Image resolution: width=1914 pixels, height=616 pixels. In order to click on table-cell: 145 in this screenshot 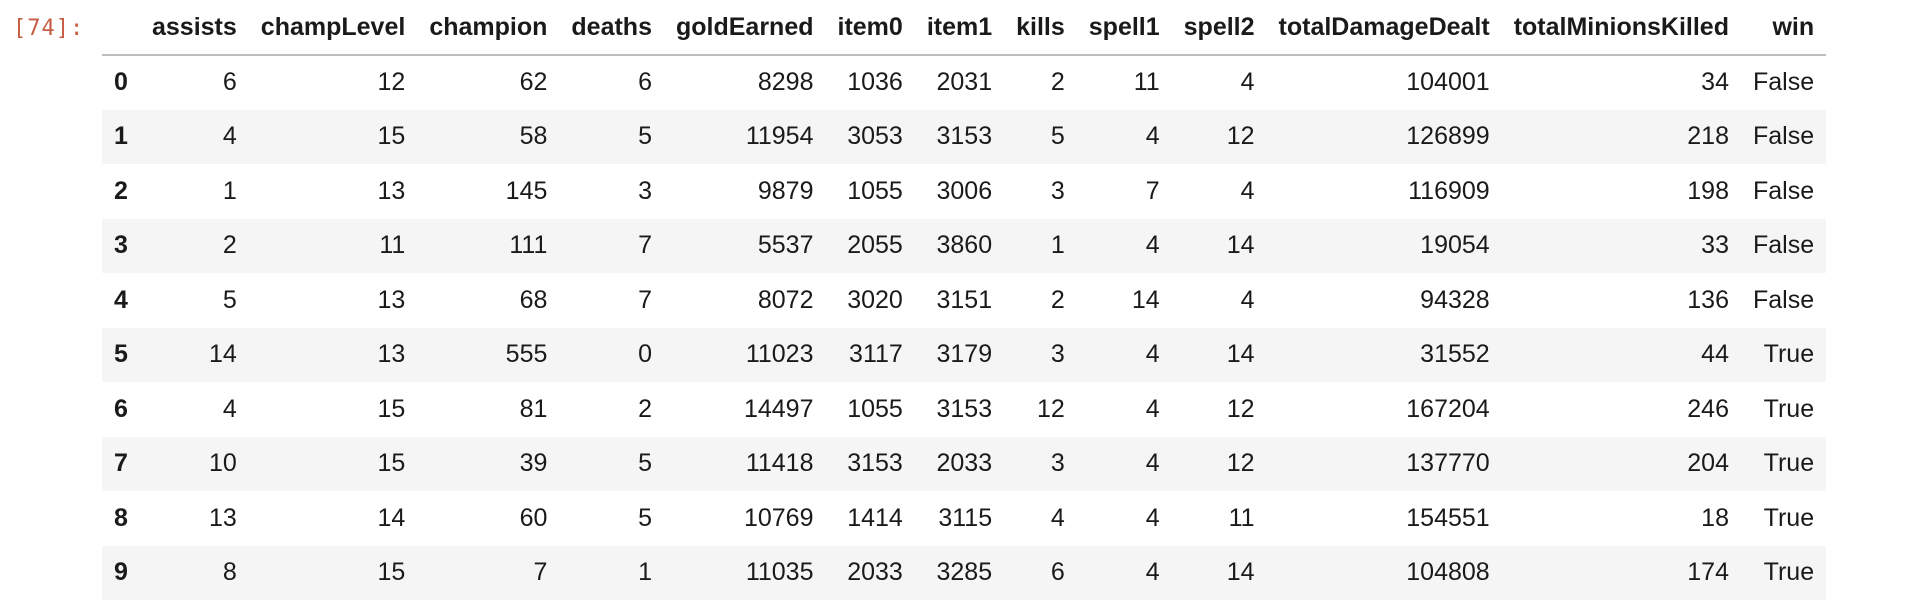, I will do `click(526, 190)`.